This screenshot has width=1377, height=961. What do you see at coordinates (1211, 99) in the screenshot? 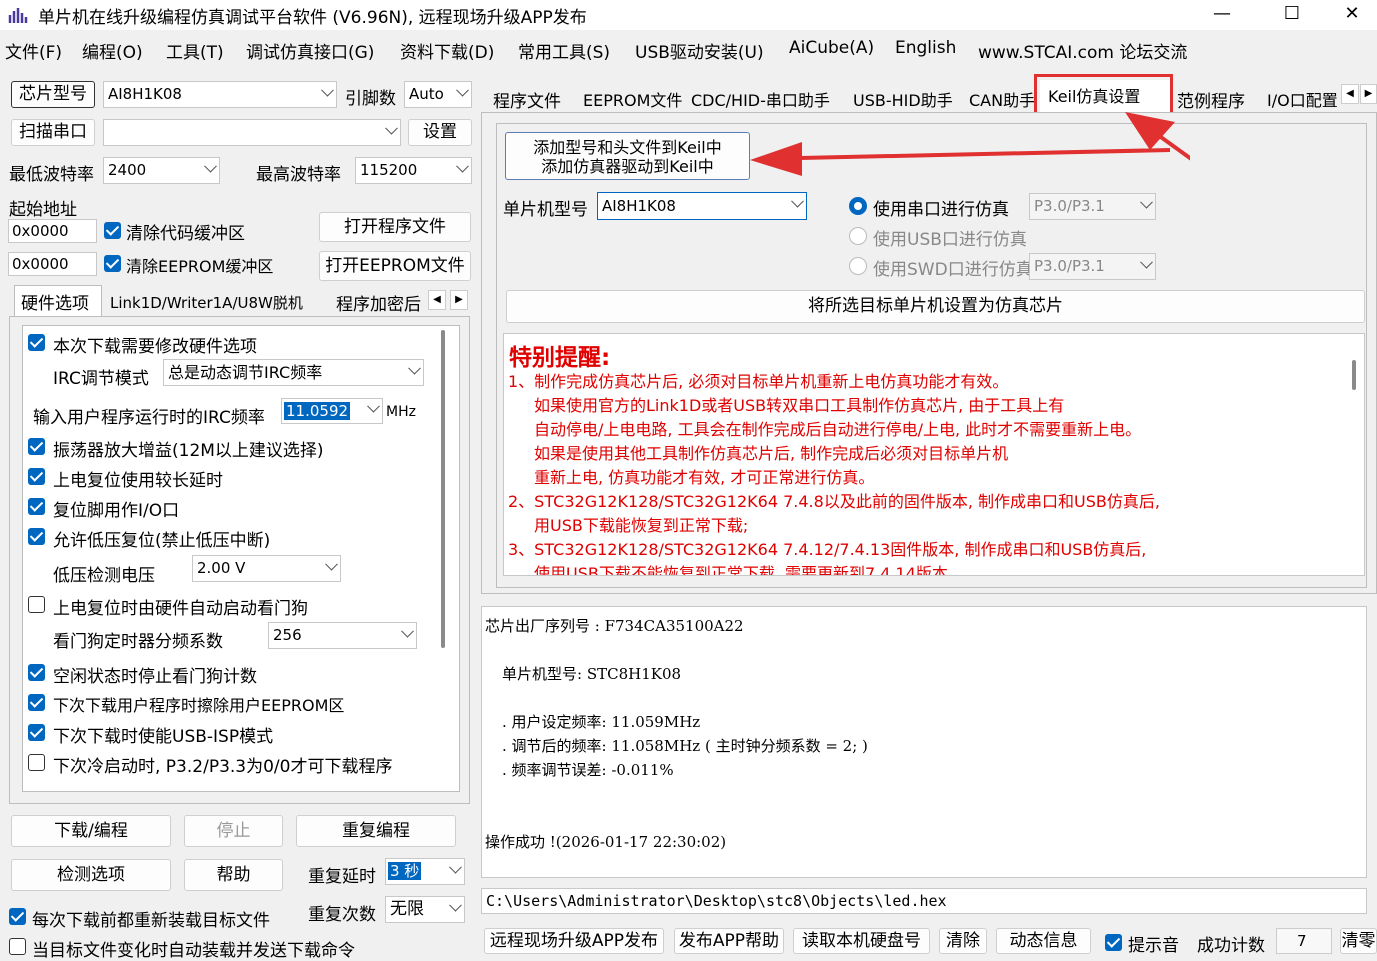
I see `tab-examples: 范例程序` at bounding box center [1211, 99].